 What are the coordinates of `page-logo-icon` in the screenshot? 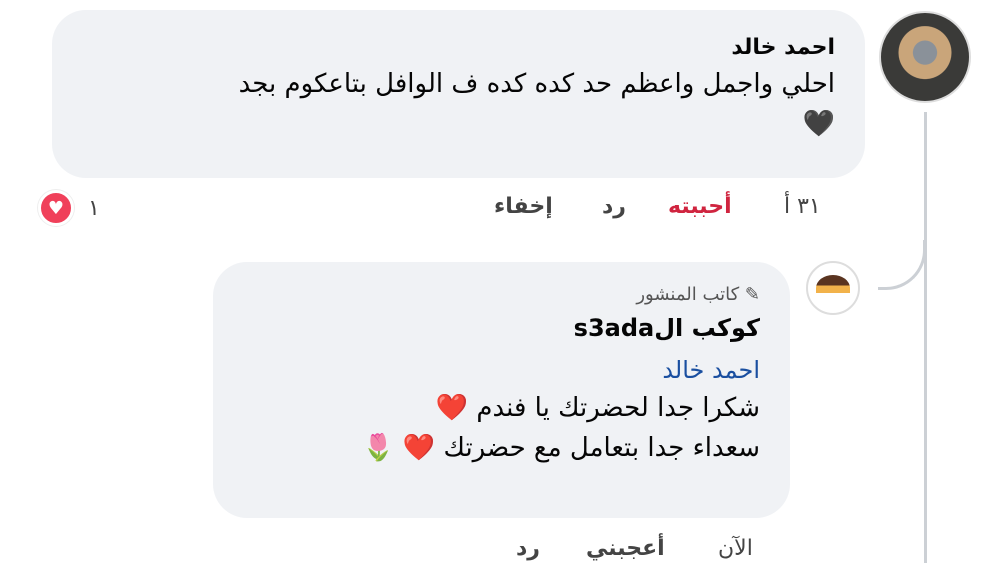 It's located at (833, 288).